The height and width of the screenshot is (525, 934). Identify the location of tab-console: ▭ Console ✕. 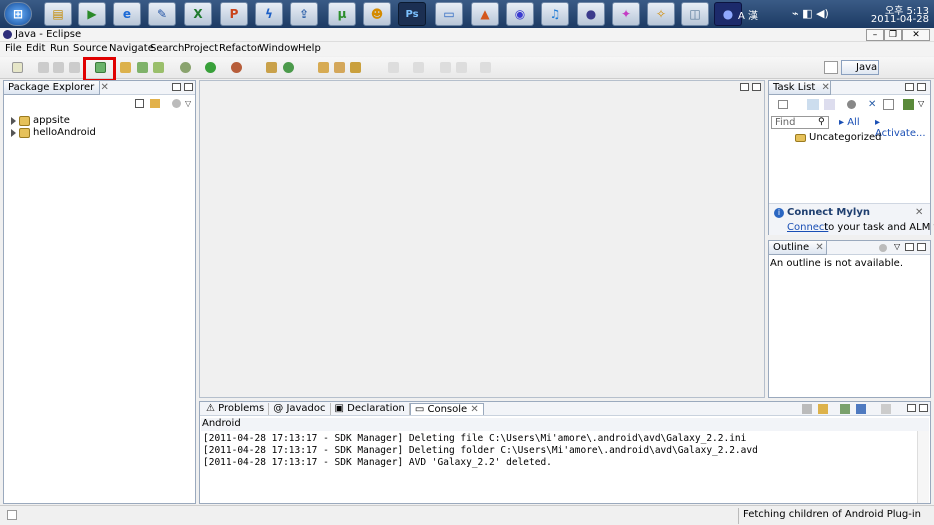
(446, 409).